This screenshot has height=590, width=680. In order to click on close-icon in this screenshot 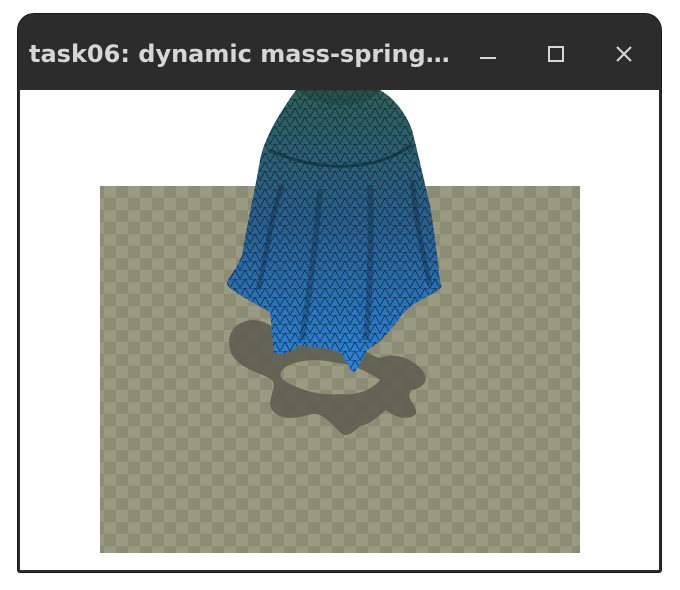, I will do `click(624, 54)`.